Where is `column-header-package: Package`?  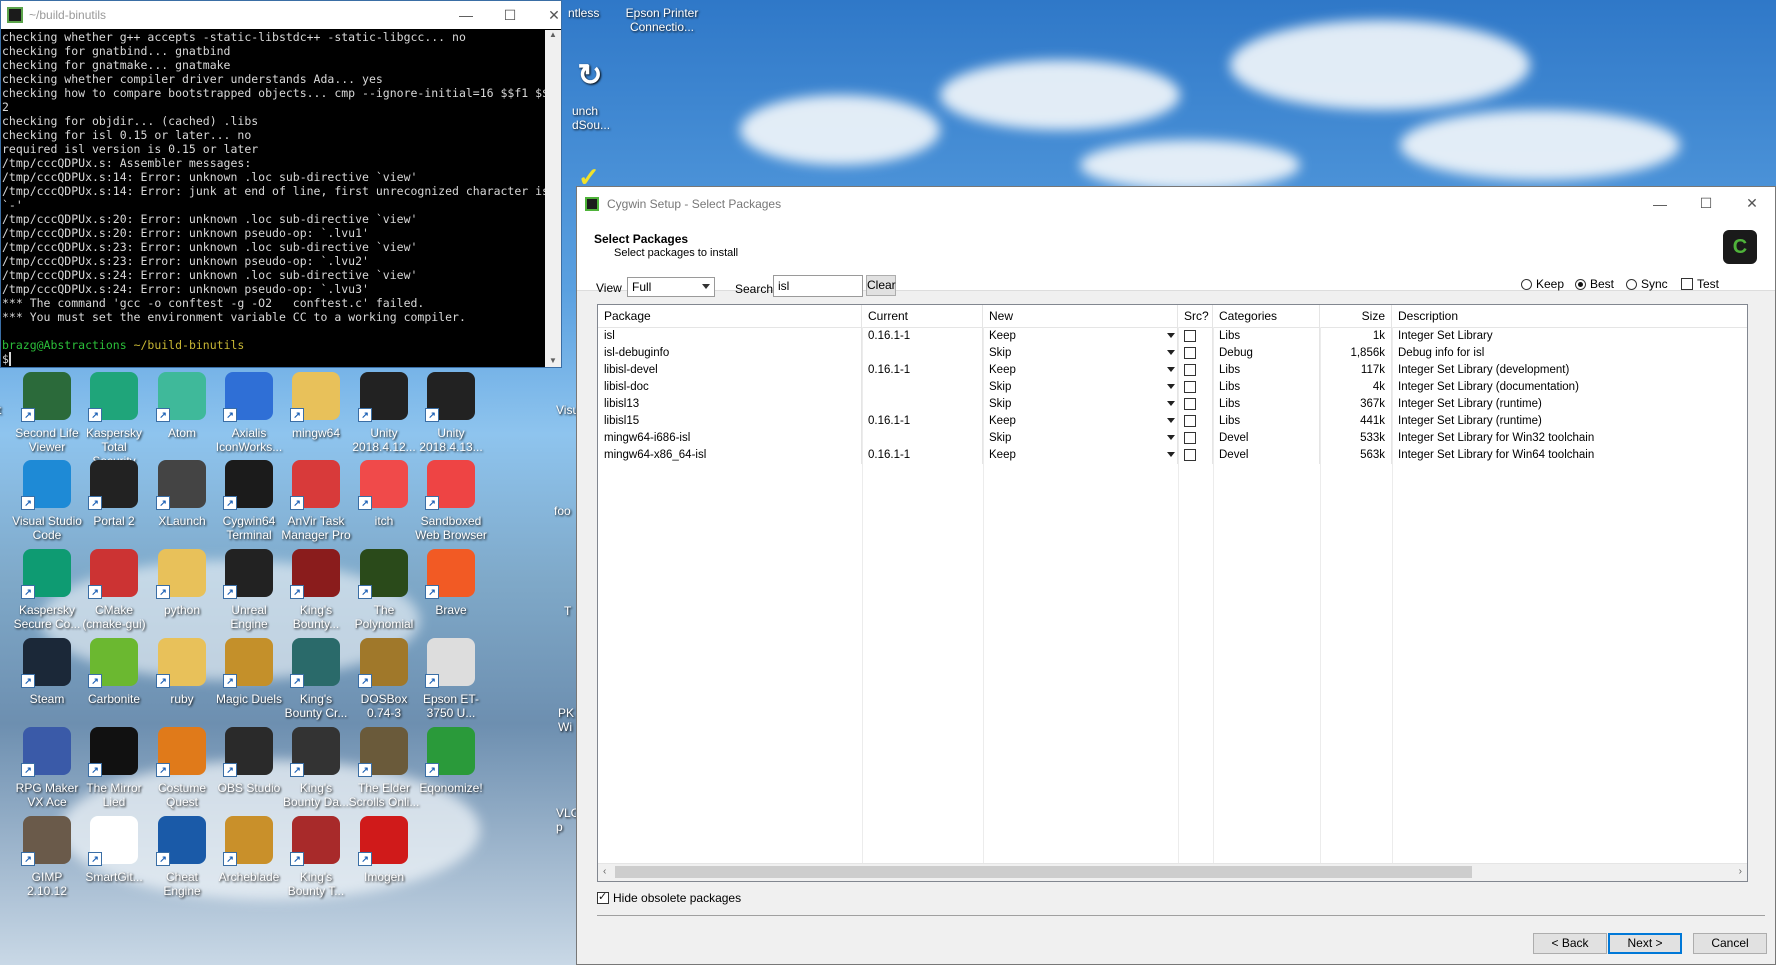
column-header-package: Package is located at coordinates (730, 316).